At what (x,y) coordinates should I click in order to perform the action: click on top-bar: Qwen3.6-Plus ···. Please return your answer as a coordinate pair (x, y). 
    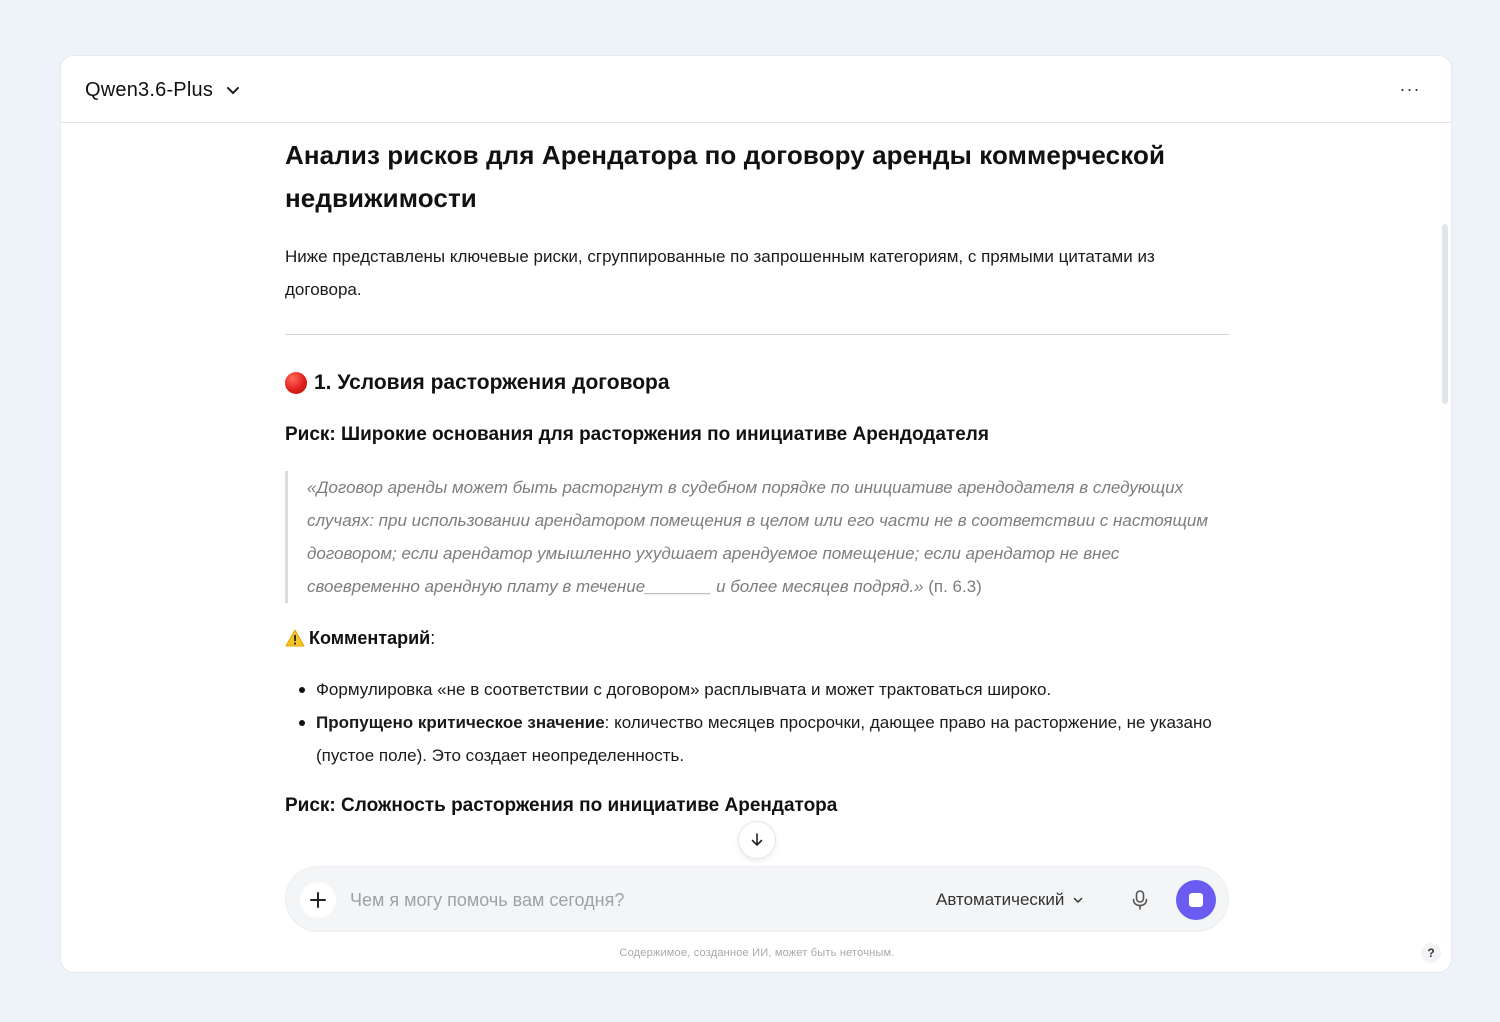
    Looking at the image, I should click on (756, 89).